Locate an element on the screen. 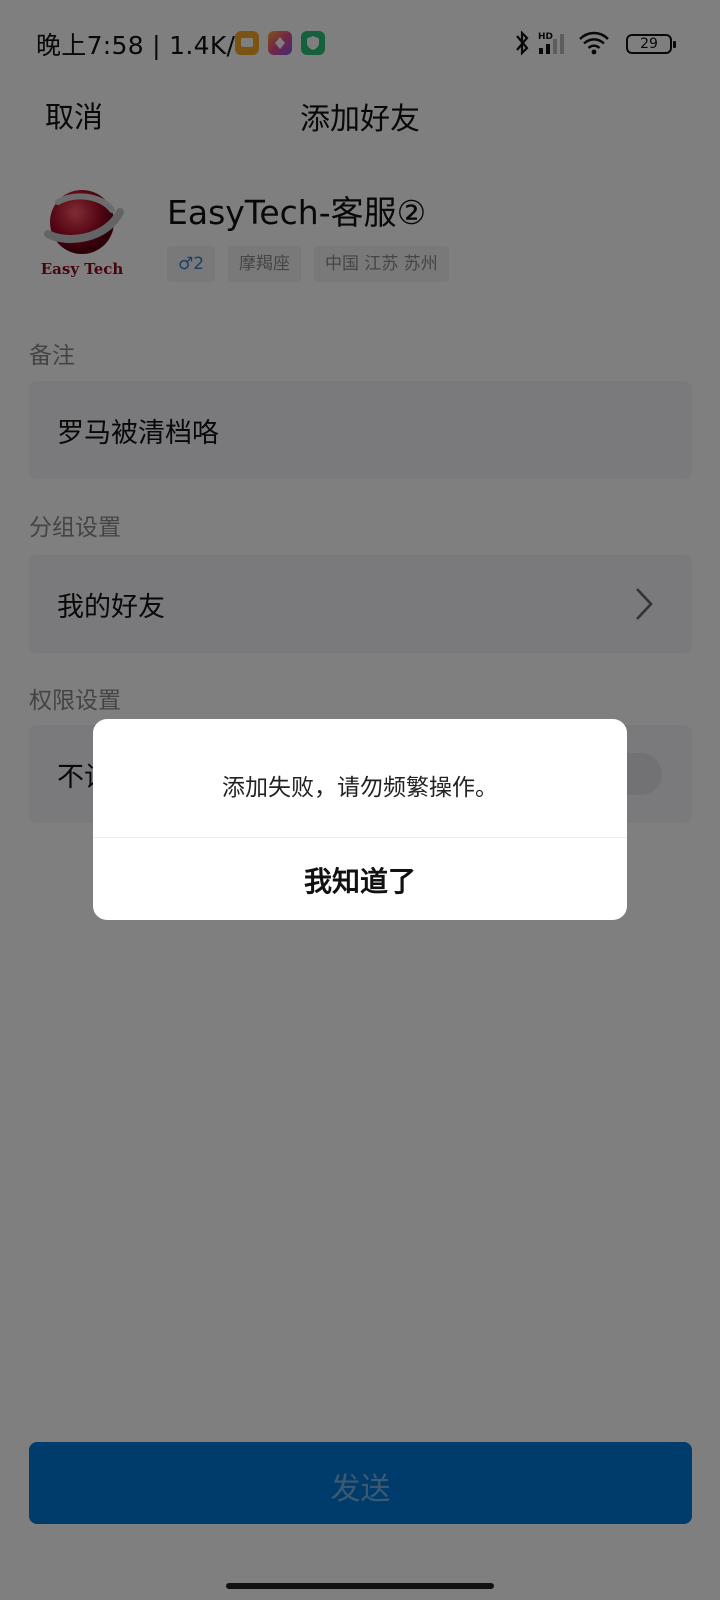  home-indicator is located at coordinates (360, 1586).